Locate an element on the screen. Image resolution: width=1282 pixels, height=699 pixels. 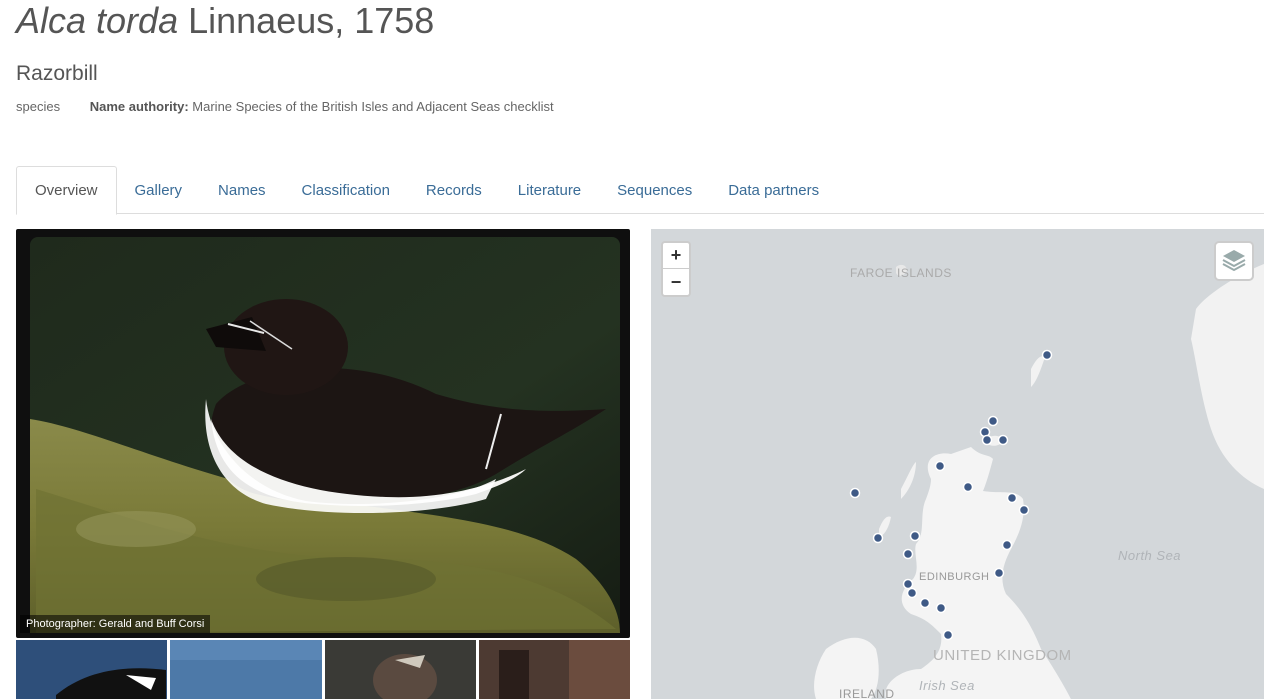
layers-icon is located at coordinates (1234, 261).